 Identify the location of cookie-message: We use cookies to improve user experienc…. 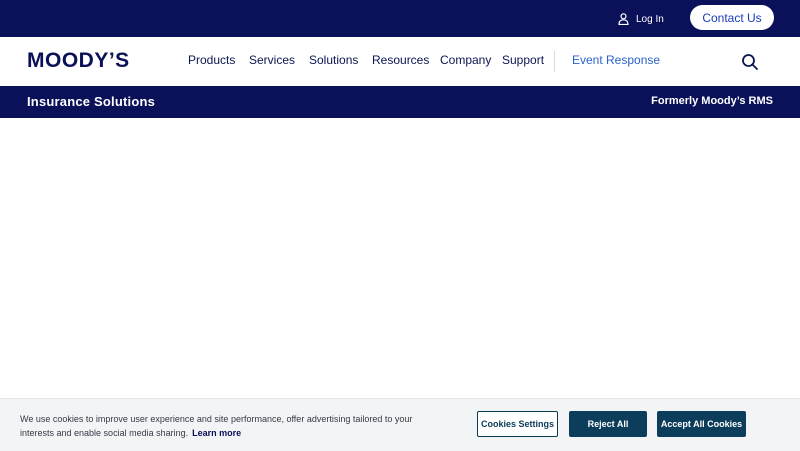
(230, 426).